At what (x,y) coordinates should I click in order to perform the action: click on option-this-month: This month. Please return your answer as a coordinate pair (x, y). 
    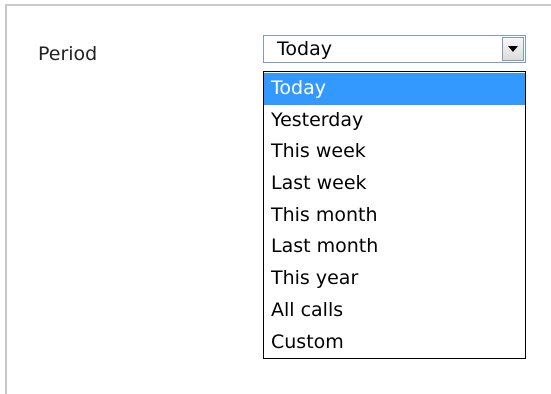
    Looking at the image, I should click on (394, 216).